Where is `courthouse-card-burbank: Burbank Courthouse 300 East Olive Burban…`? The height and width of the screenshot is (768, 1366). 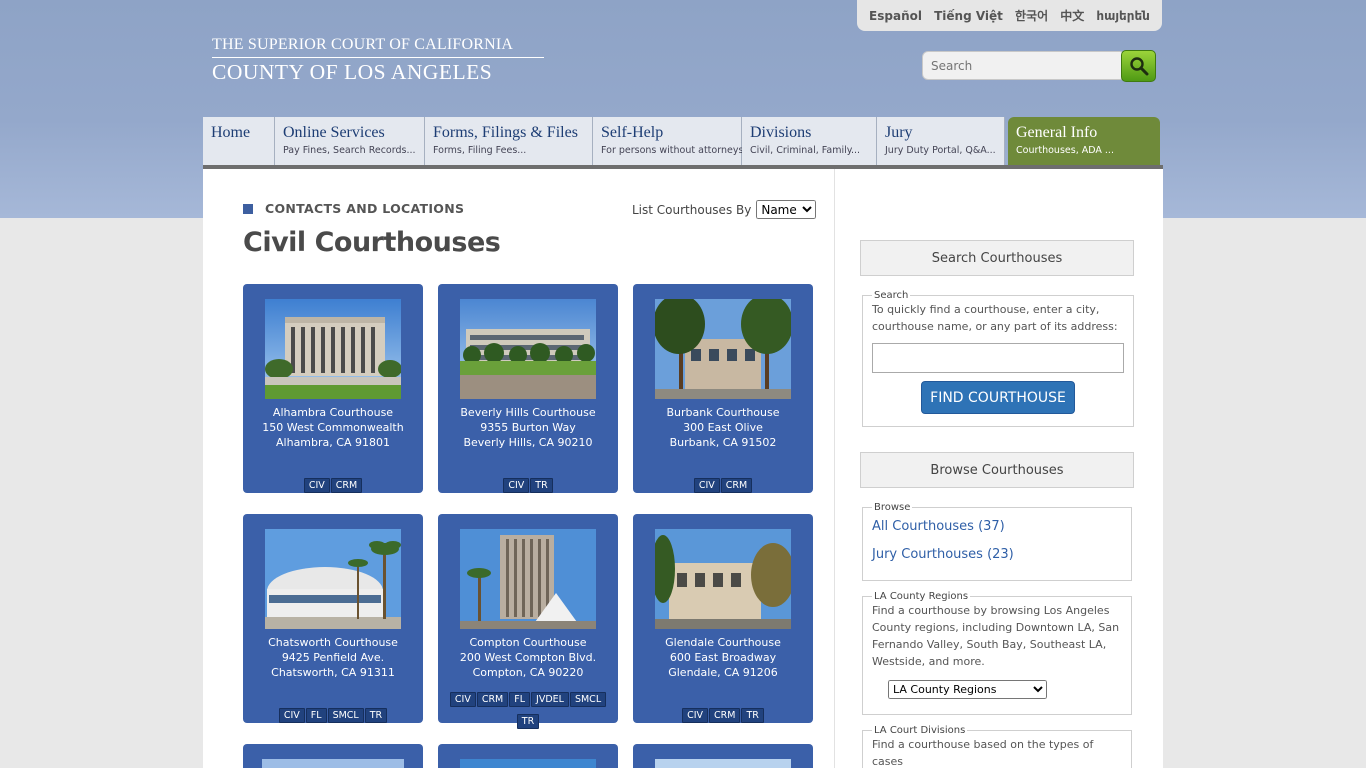
courthouse-card-burbank: Burbank Courthouse 300 East Olive Burban… is located at coordinates (723, 388).